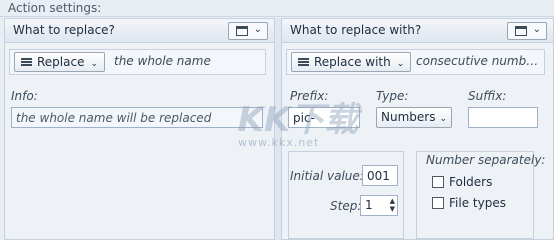 The image size is (554, 240). What do you see at coordinates (487, 96) in the screenshot?
I see `suffix-label: Suffix:` at bounding box center [487, 96].